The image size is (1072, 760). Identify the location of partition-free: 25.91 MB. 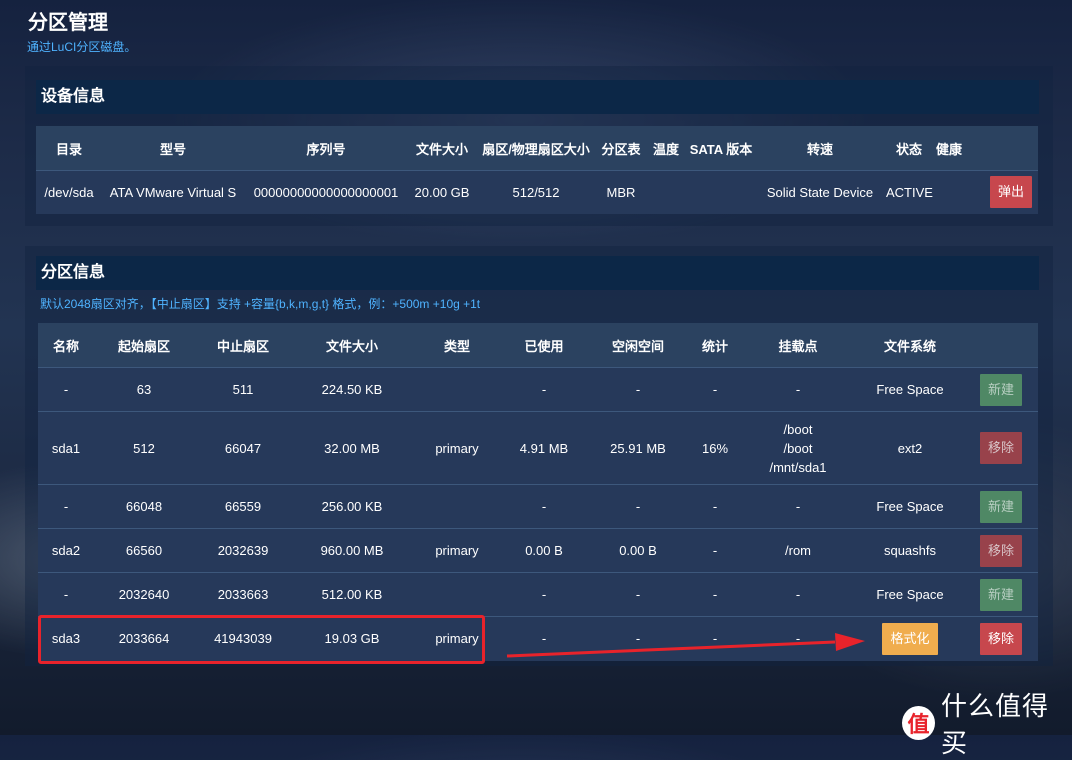
(638, 448).